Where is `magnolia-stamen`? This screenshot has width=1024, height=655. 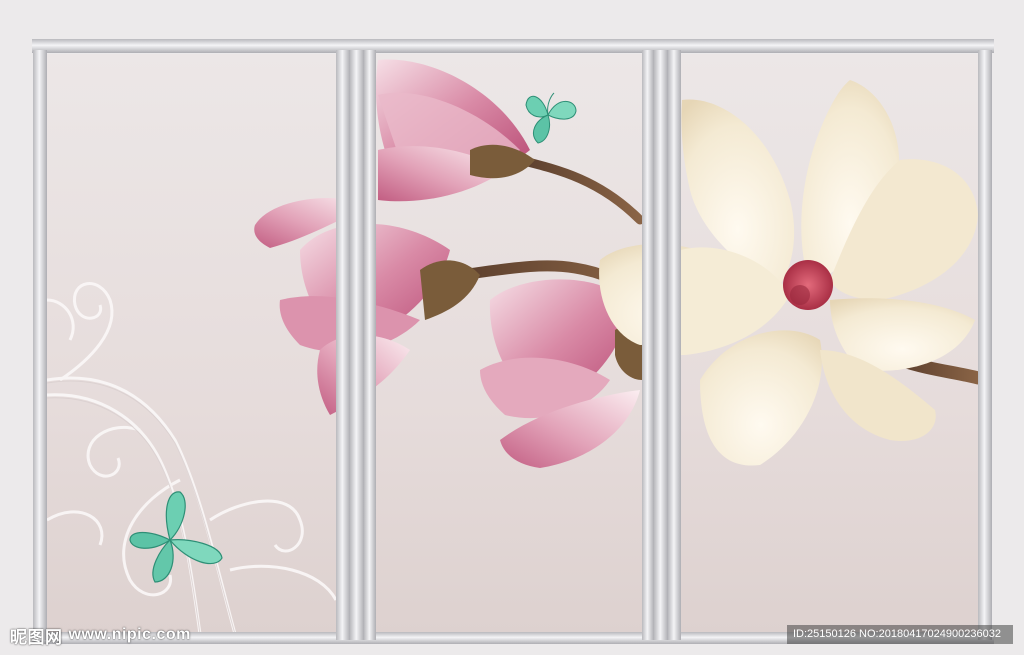
magnolia-stamen is located at coordinates (808, 285).